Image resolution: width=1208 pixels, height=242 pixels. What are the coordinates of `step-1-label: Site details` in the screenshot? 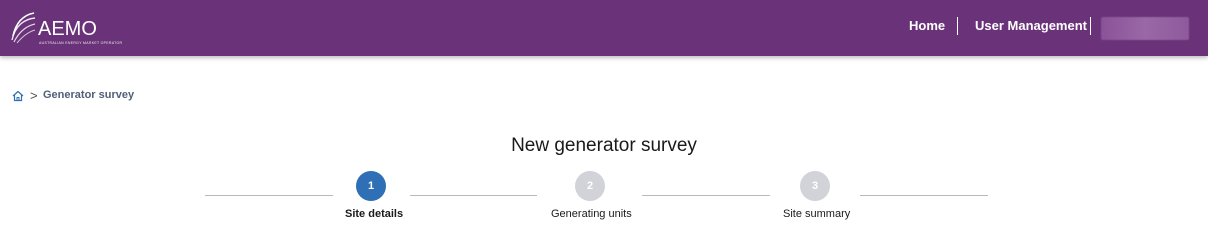 It's located at (374, 214).